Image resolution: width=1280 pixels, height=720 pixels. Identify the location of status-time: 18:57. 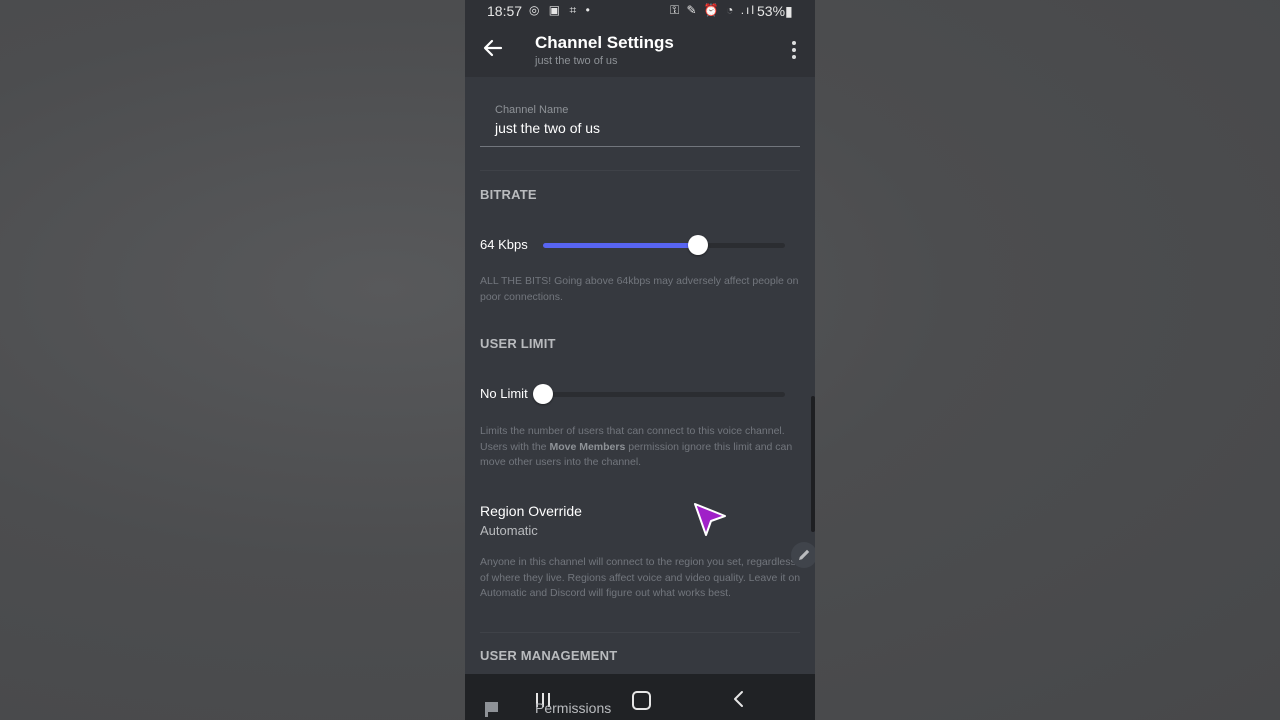
(505, 11).